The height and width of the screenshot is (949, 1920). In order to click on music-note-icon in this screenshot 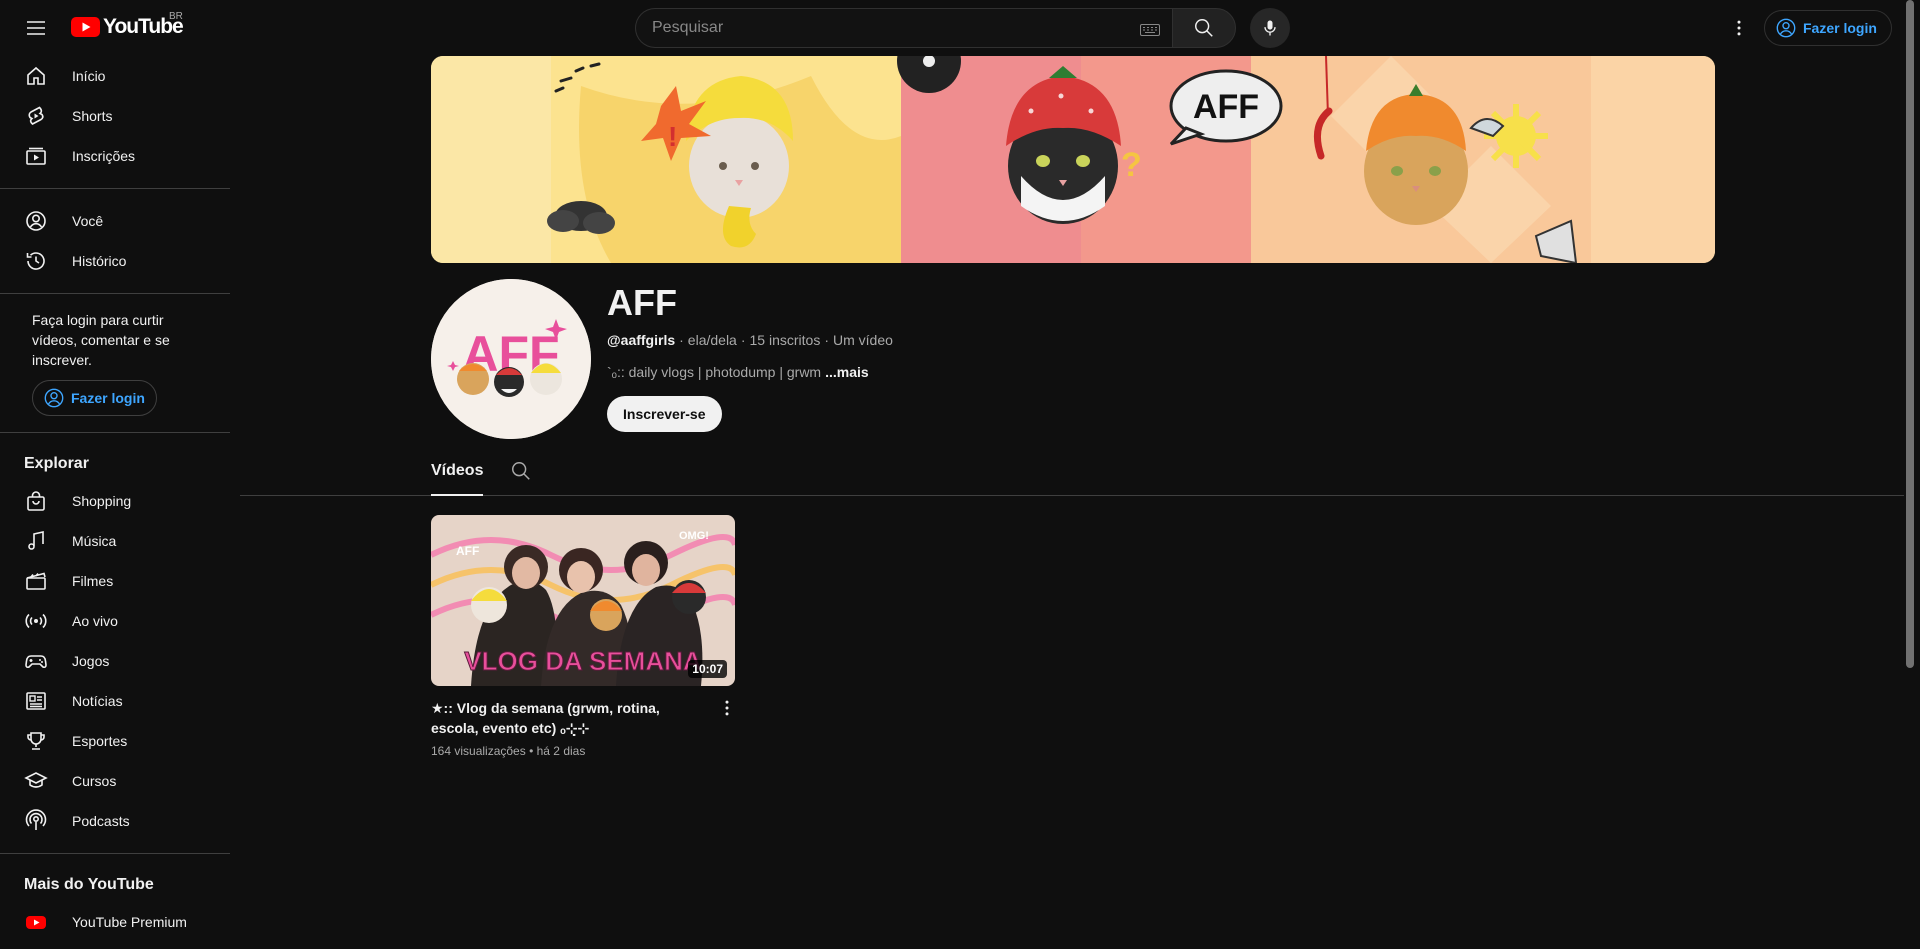, I will do `click(36, 541)`.